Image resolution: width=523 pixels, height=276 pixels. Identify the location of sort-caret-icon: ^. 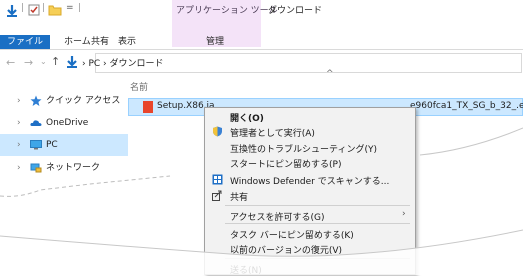
(330, 74).